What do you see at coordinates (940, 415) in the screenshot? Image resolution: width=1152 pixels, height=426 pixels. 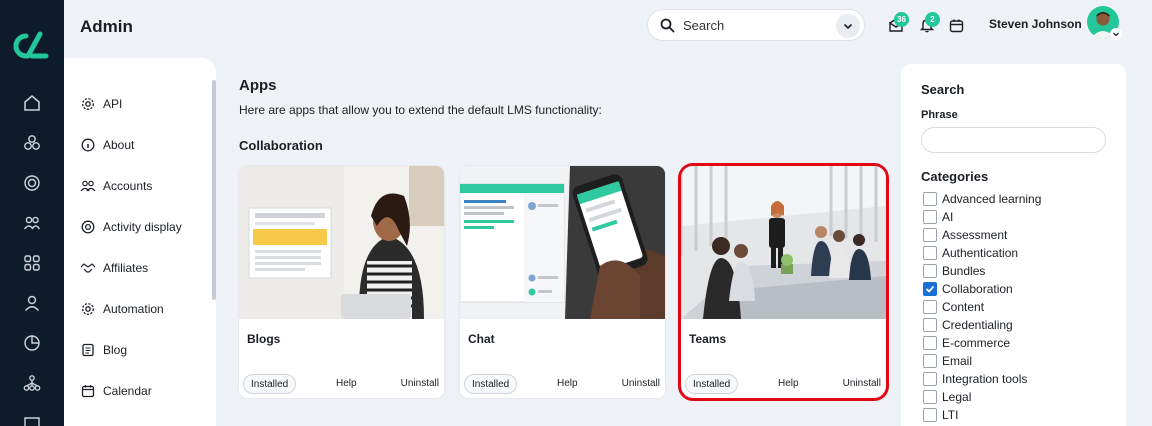 I see `category-checkbox-row: LTI` at bounding box center [940, 415].